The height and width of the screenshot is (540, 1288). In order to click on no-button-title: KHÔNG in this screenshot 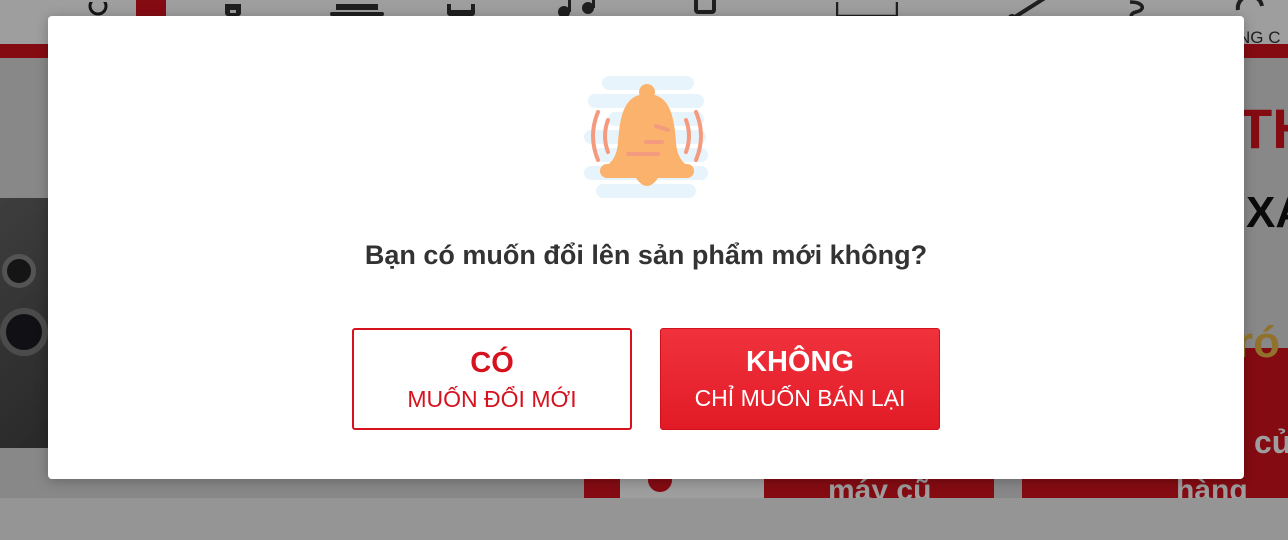, I will do `click(800, 362)`.